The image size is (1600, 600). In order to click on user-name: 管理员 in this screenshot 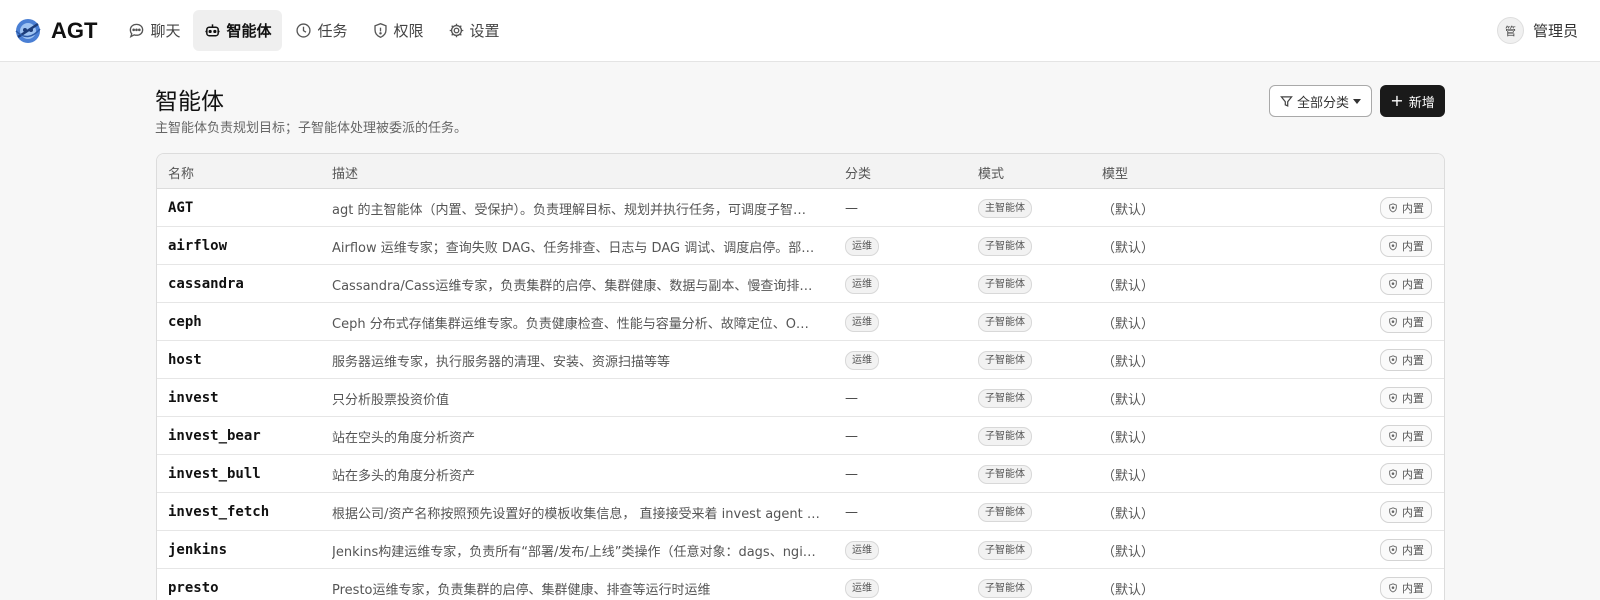, I will do `click(1555, 31)`.